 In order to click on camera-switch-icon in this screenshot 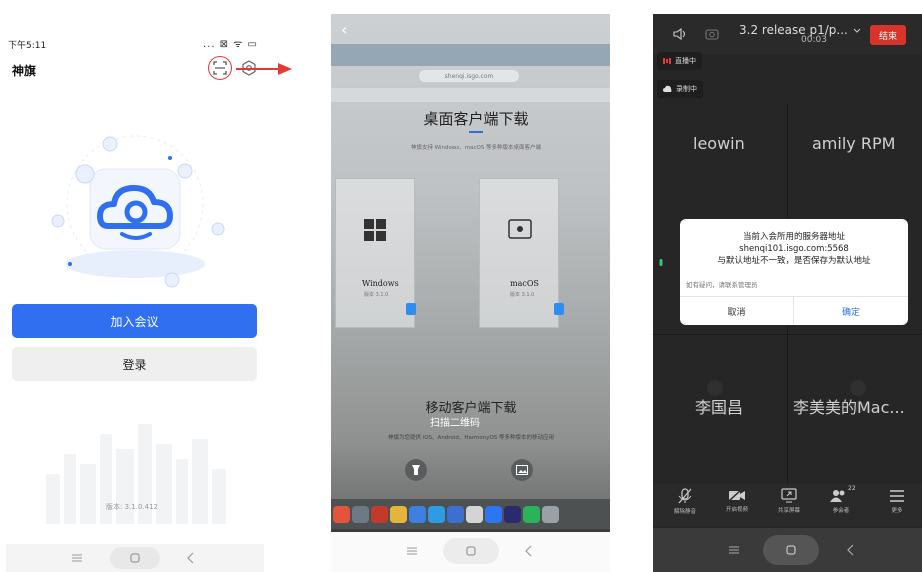, I will do `click(712, 34)`.